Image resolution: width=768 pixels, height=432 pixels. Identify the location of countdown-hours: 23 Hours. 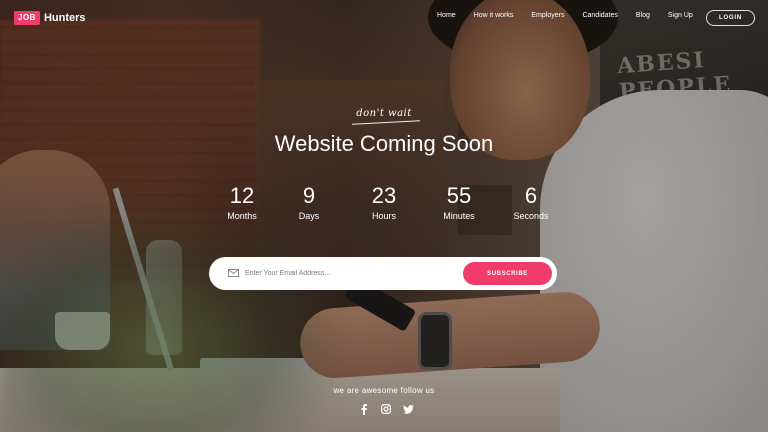
(384, 202).